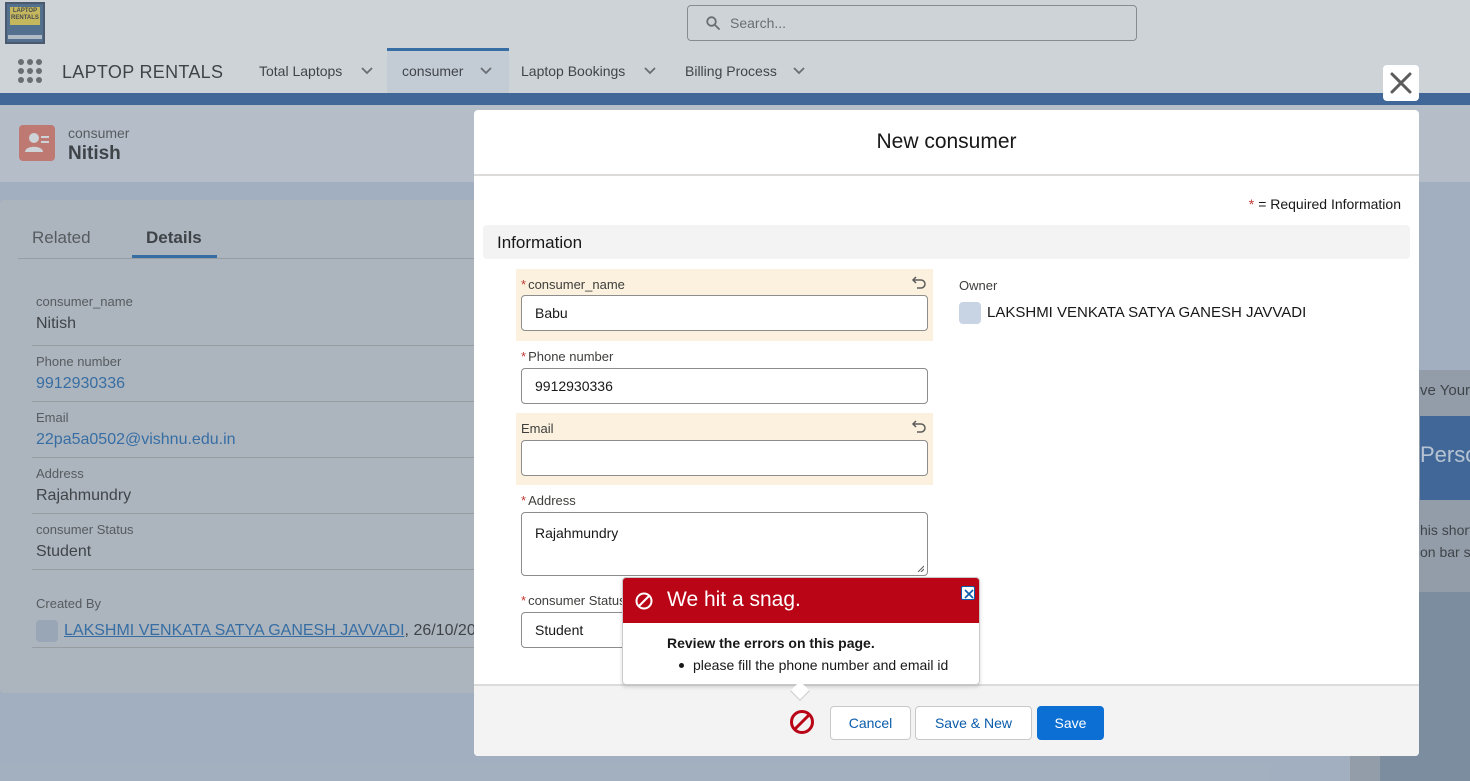 This screenshot has height=781, width=1470. I want to click on error-popover-title: We hit a snag., so click(734, 599).